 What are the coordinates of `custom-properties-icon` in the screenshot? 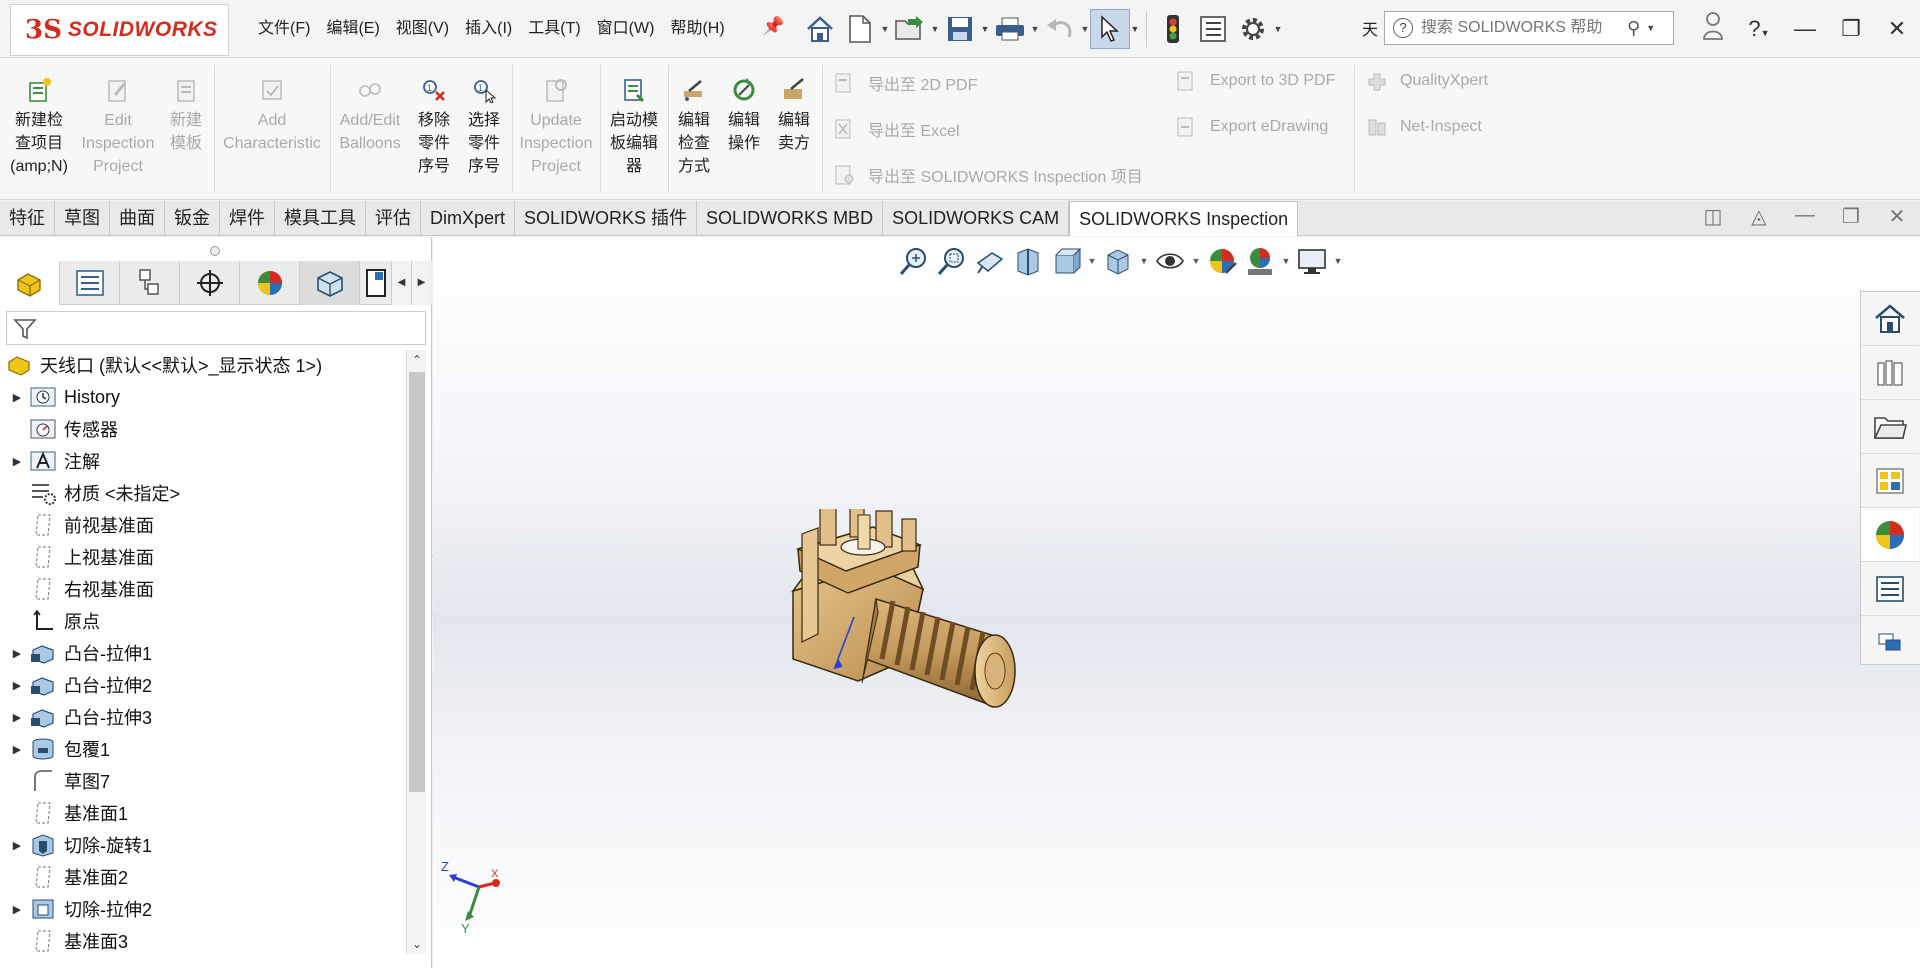 It's located at (1890, 589).